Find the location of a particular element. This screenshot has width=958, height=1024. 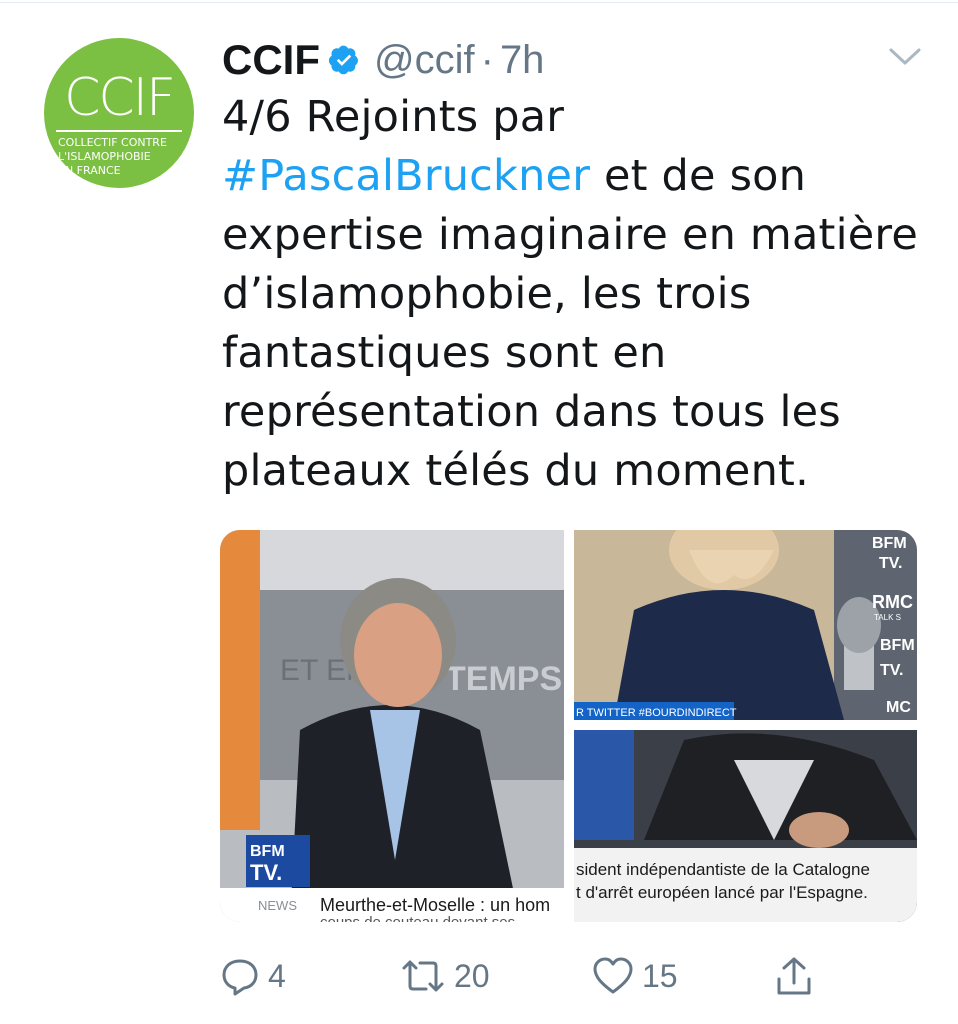

side-logo-text: RMC is located at coordinates (892, 602).